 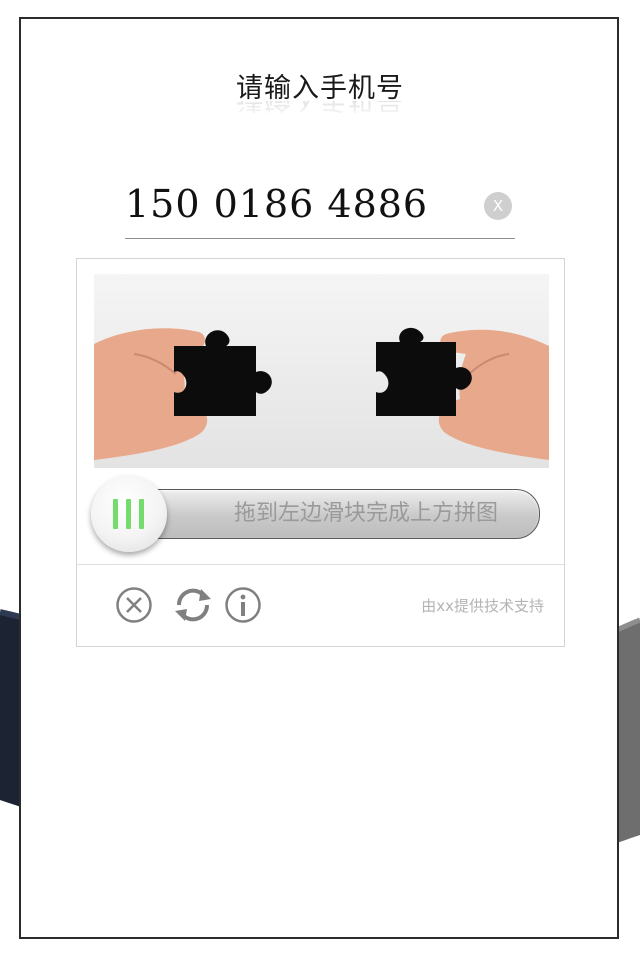 I want to click on phone-field: 150 0186 4886 X, so click(x=320, y=208).